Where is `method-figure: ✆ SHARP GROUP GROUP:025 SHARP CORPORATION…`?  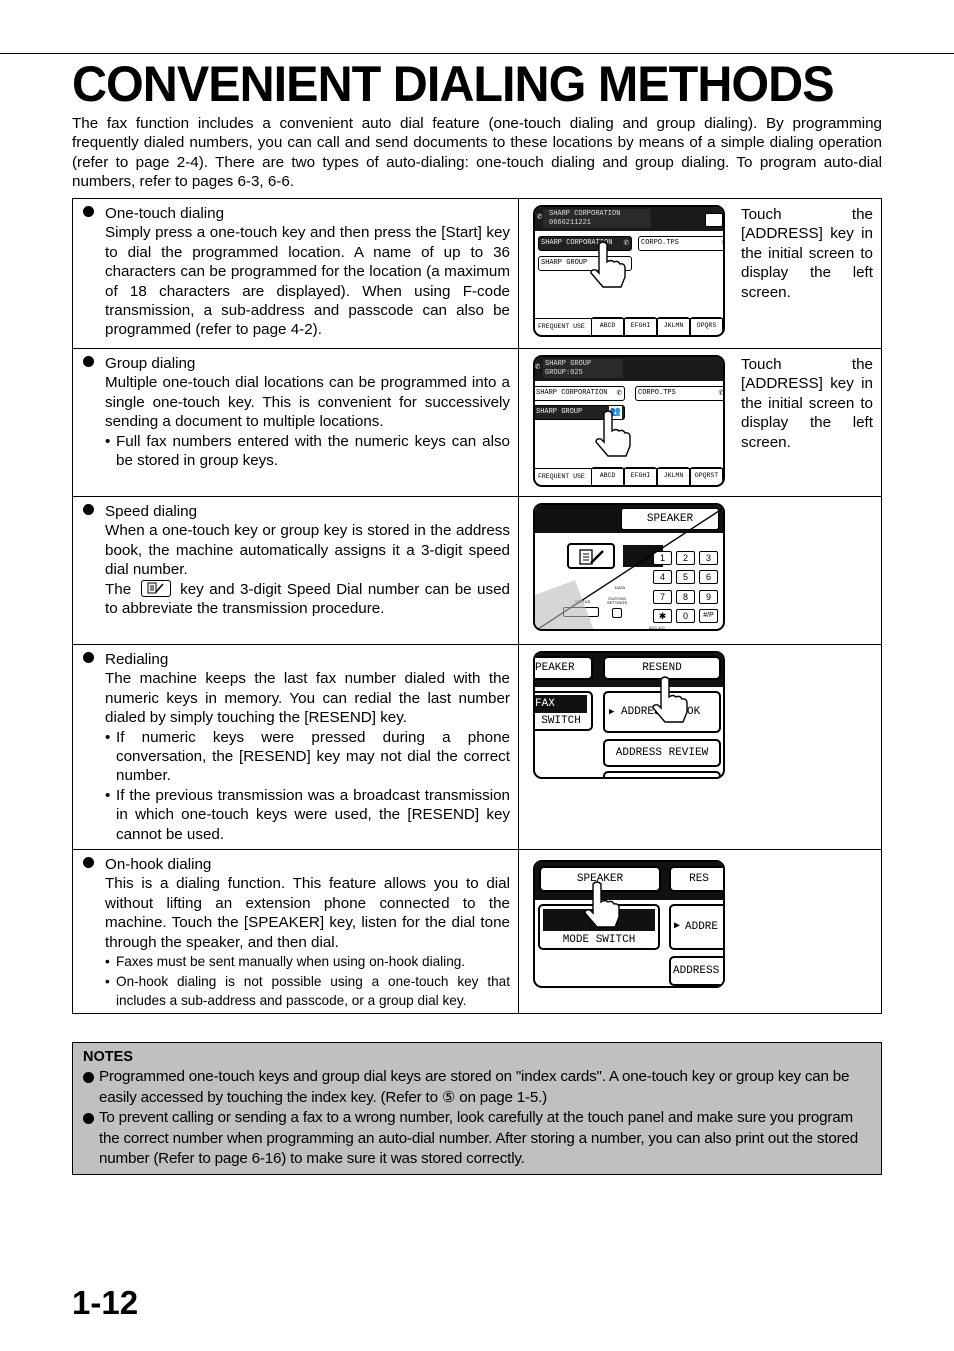
method-figure: ✆ SHARP GROUP GROUP:025 SHARP CORPORATION… is located at coordinates (700, 422).